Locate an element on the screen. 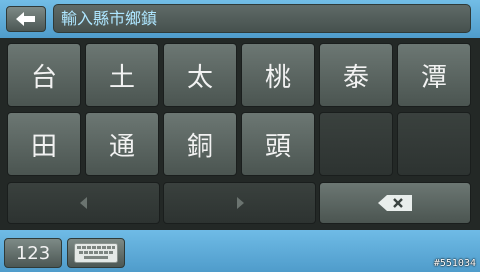  key: 泰 is located at coordinates (356, 75).